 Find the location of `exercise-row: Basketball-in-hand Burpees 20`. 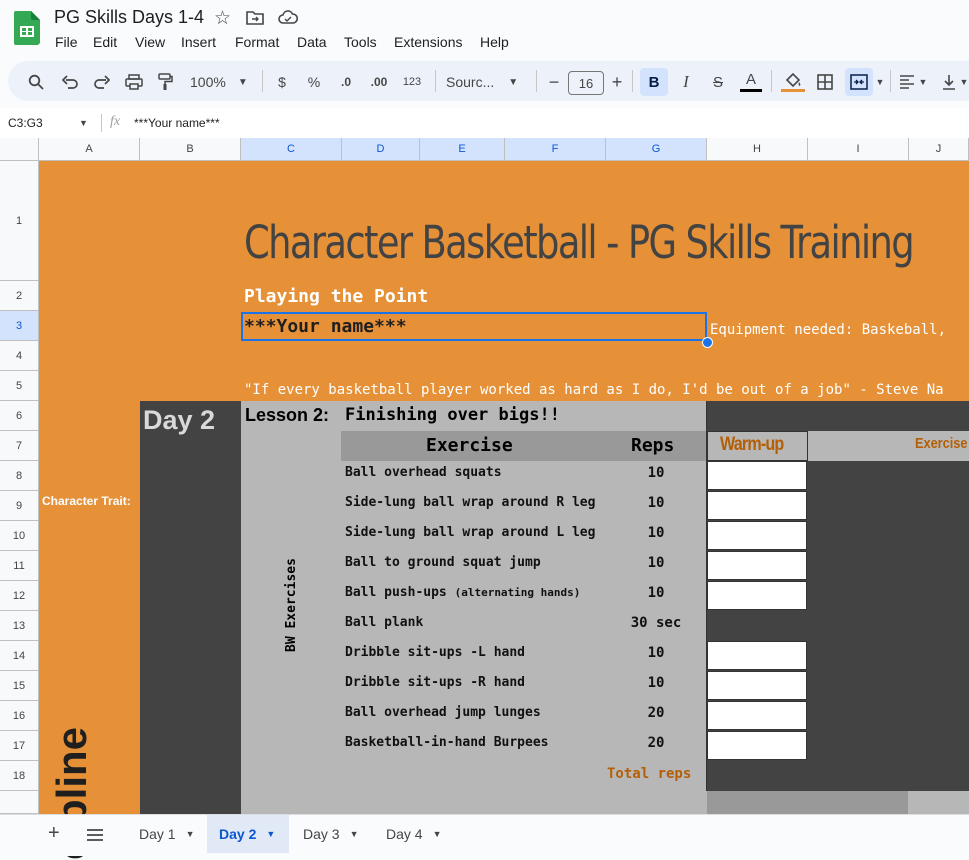

exercise-row: Basketball-in-hand Burpees 20 is located at coordinates (523, 746).